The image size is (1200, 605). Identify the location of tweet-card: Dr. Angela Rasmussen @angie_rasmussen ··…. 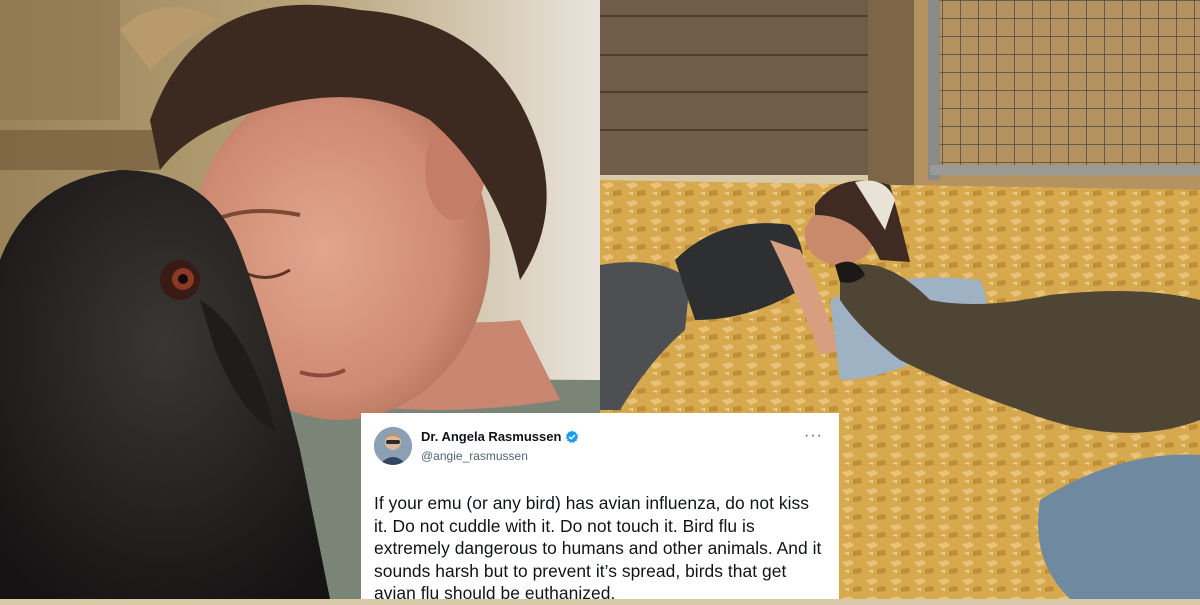
(600, 508).